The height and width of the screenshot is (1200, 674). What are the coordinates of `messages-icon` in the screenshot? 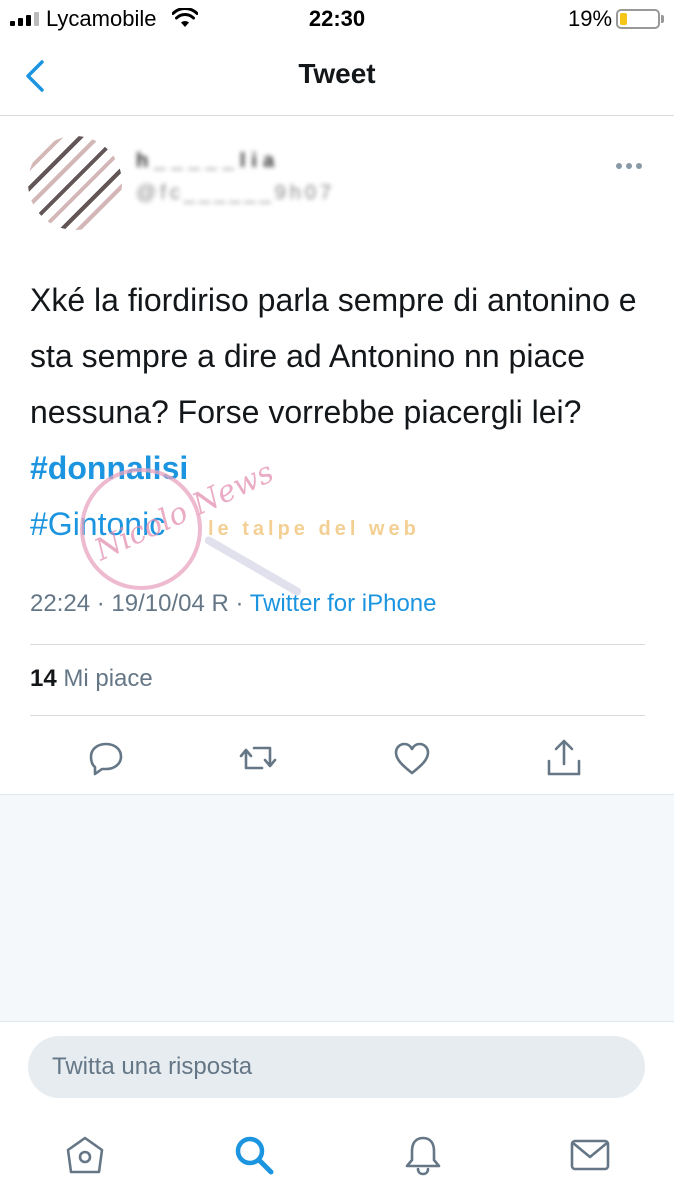 It's located at (590, 1155).